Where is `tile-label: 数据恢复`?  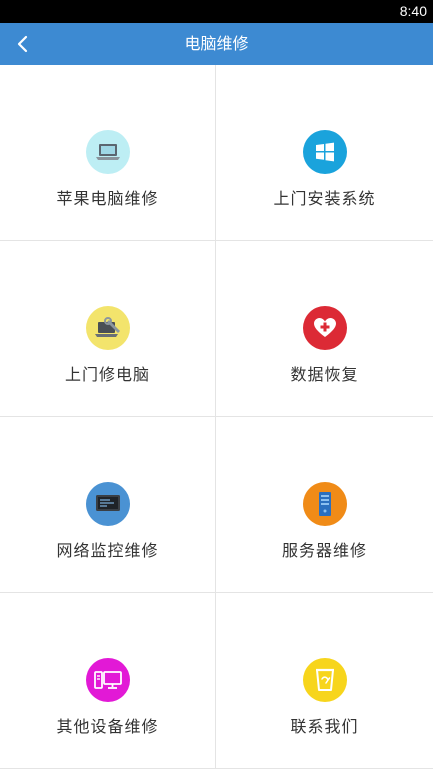
tile-label: 数据恢复 is located at coordinates (324, 374).